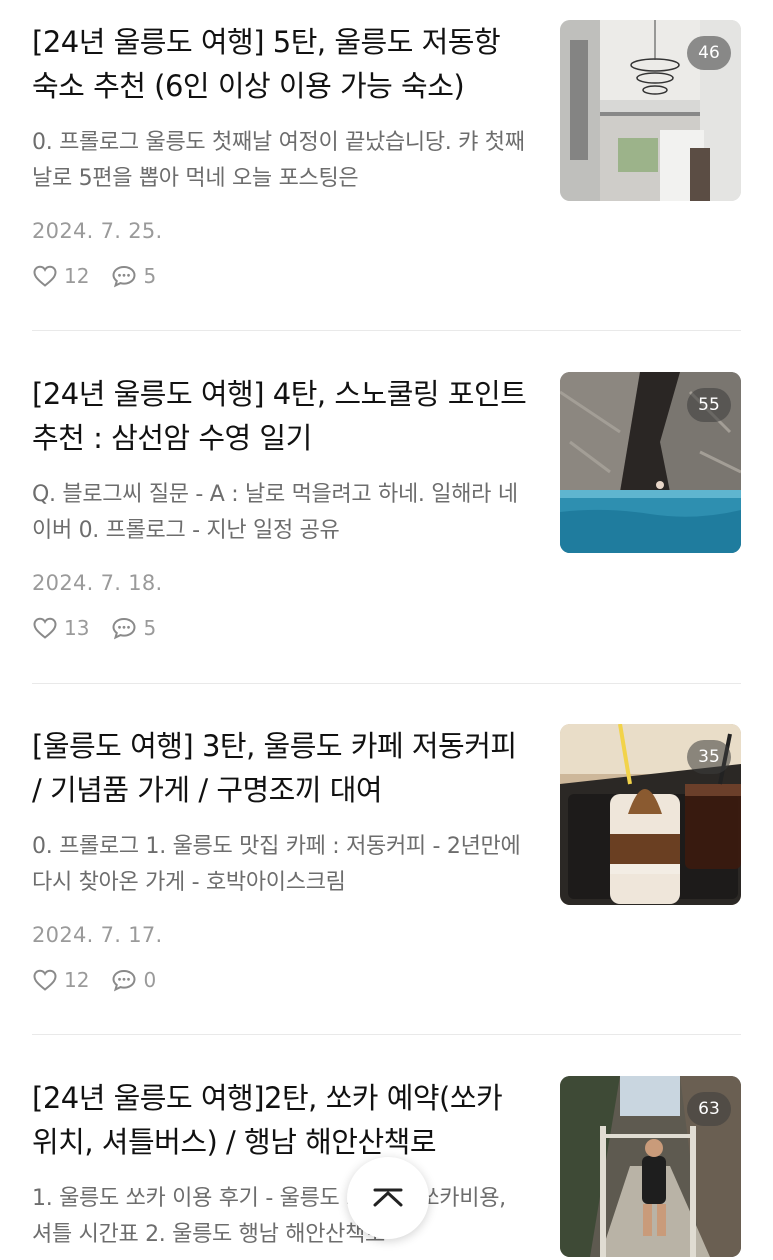 The width and height of the screenshot is (773, 1260). I want to click on photo-count-badge: 35, so click(709, 757).